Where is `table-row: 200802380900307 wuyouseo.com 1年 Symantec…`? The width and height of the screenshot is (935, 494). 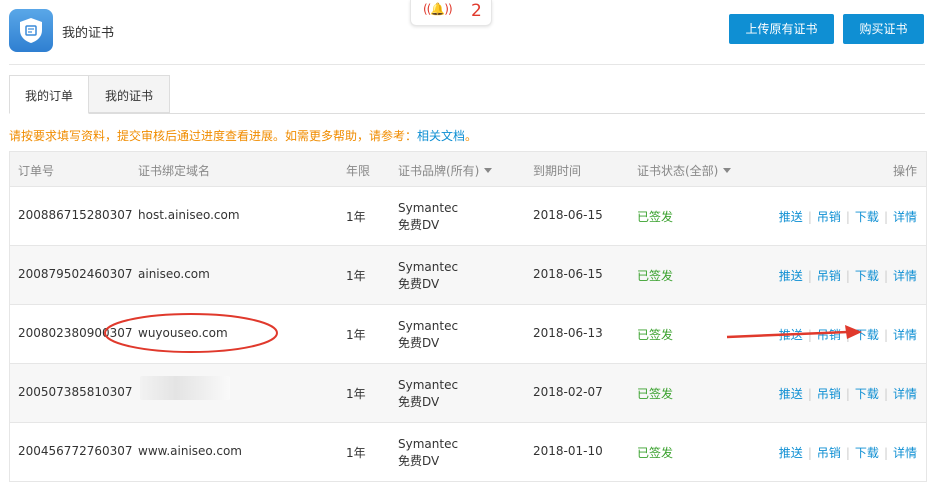 table-row: 200802380900307 wuyouseo.com 1年 Symantec… is located at coordinates (468, 334).